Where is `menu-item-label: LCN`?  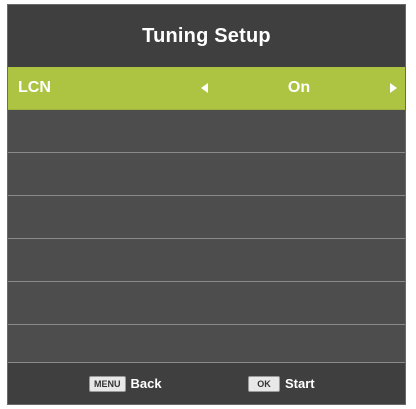
menu-item-label: LCN is located at coordinates (34, 87).